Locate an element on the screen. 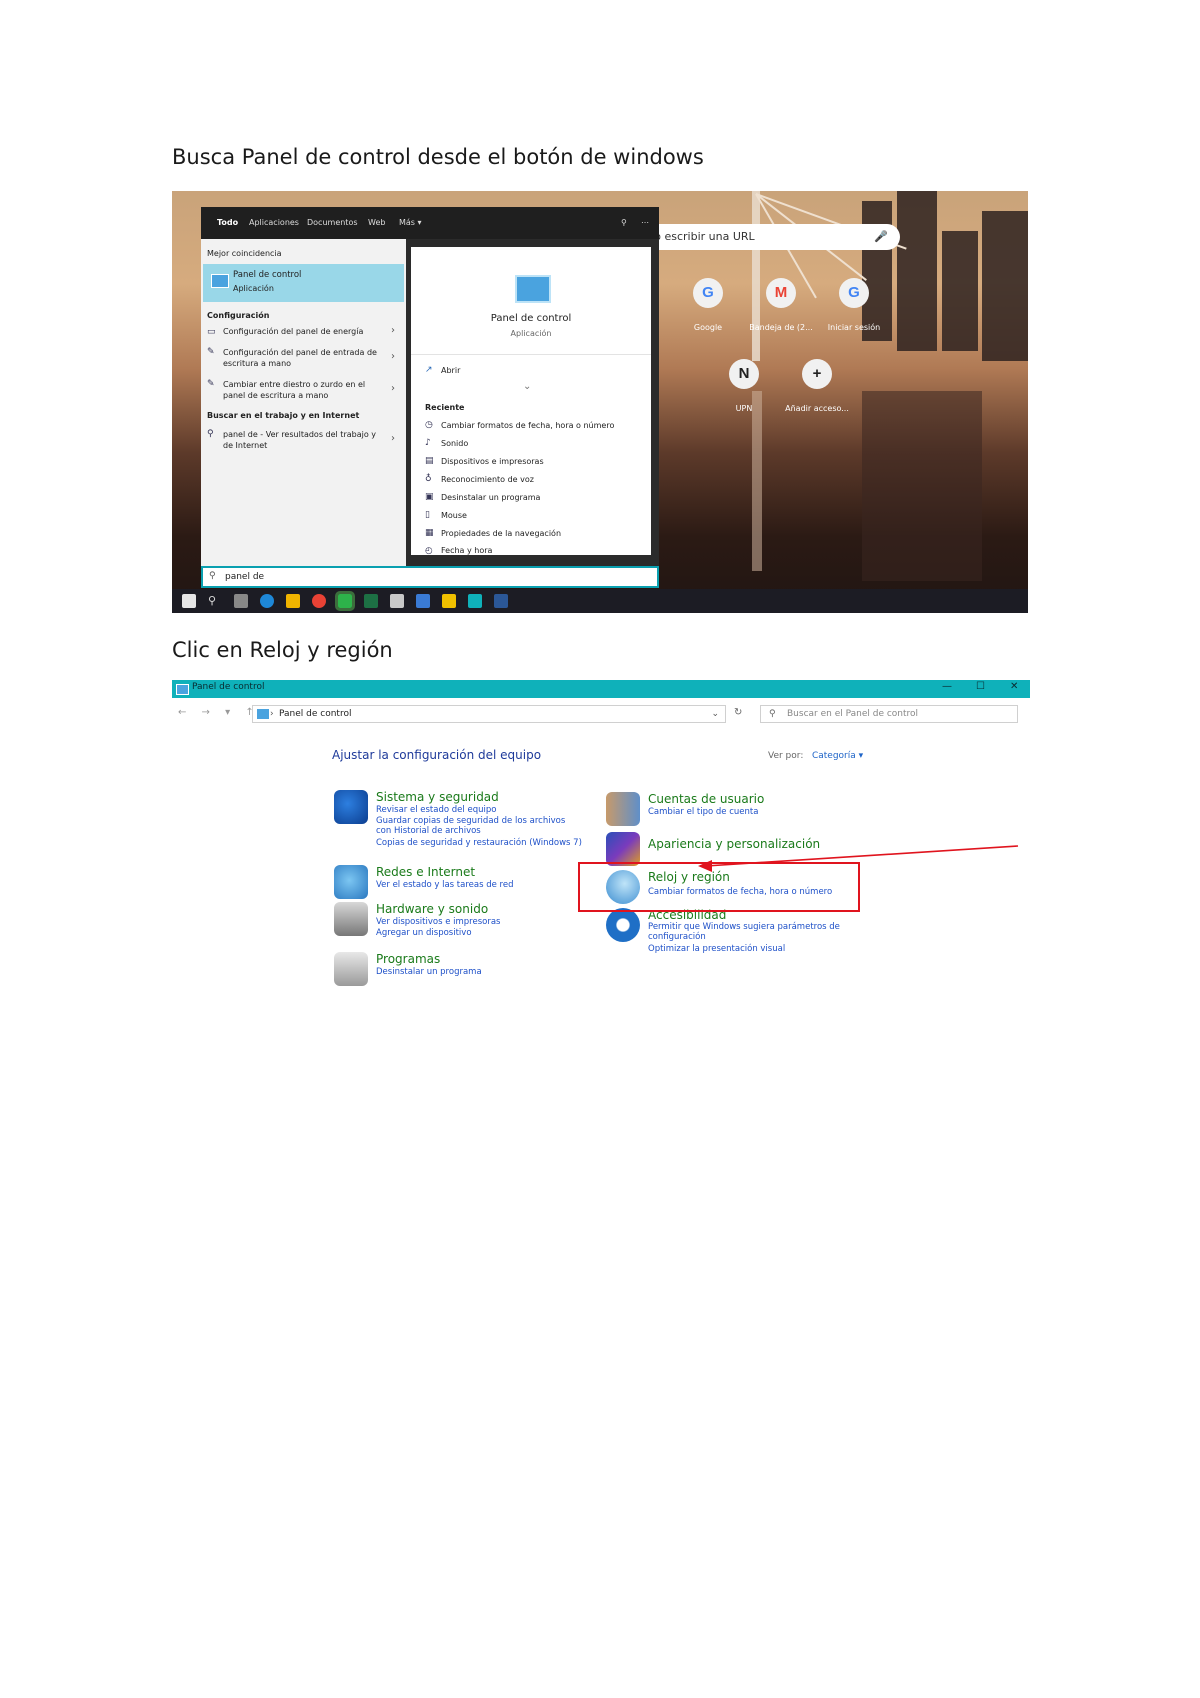  category-title: Programas is located at coordinates (408, 959).